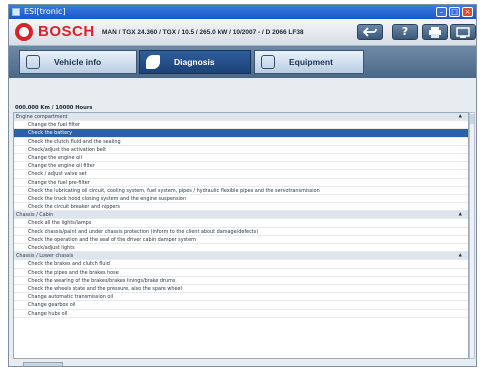 The height and width of the screenshot is (367, 485). What do you see at coordinates (33, 62) in the screenshot?
I see `truck-icon` at bounding box center [33, 62].